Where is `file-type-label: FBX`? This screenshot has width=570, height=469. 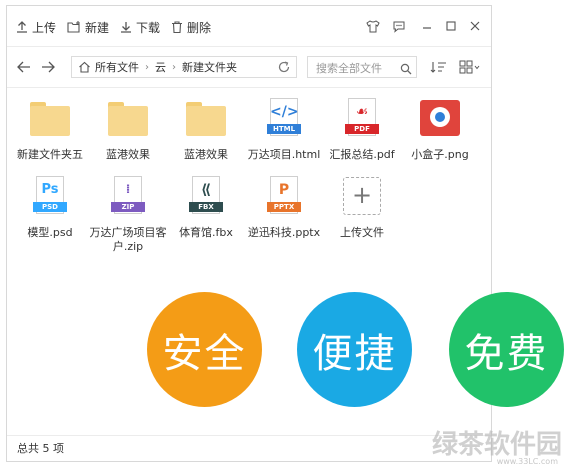
file-type-label: FBX is located at coordinates (206, 207).